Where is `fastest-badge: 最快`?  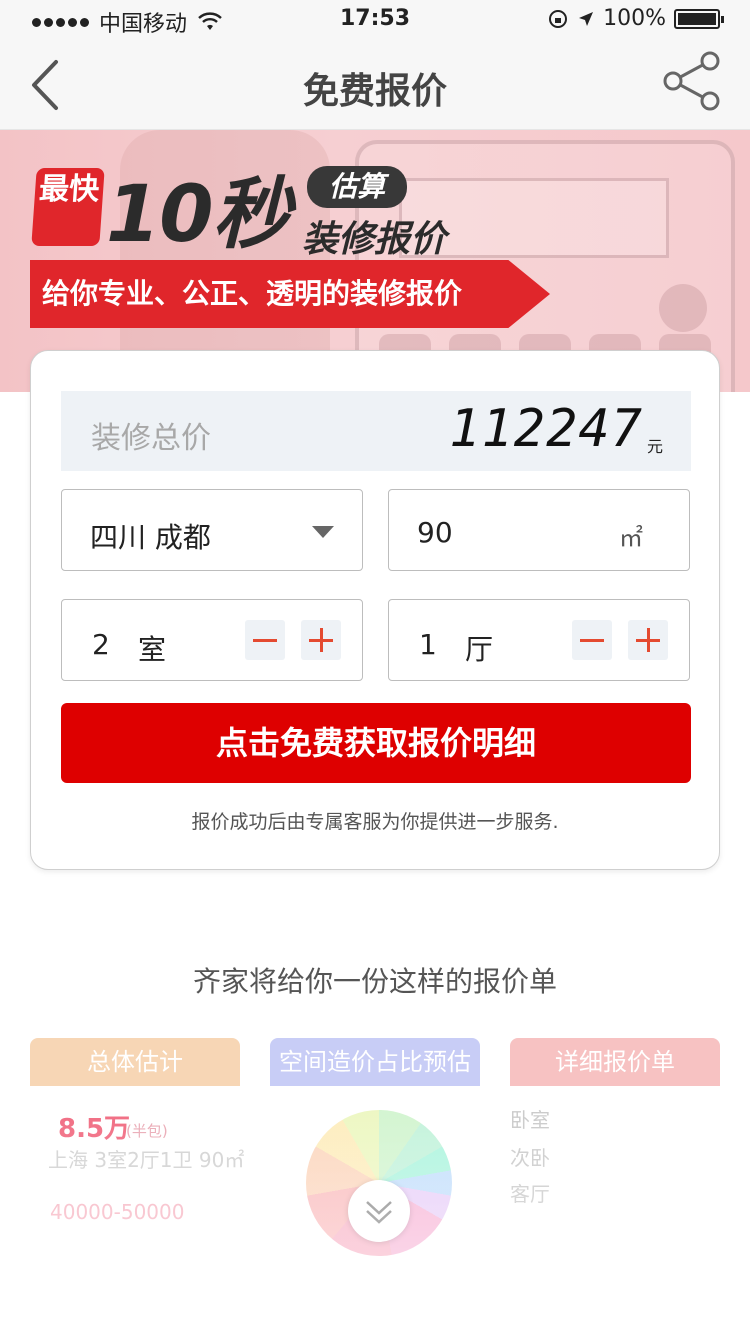
fastest-badge: 最快 is located at coordinates (68, 207).